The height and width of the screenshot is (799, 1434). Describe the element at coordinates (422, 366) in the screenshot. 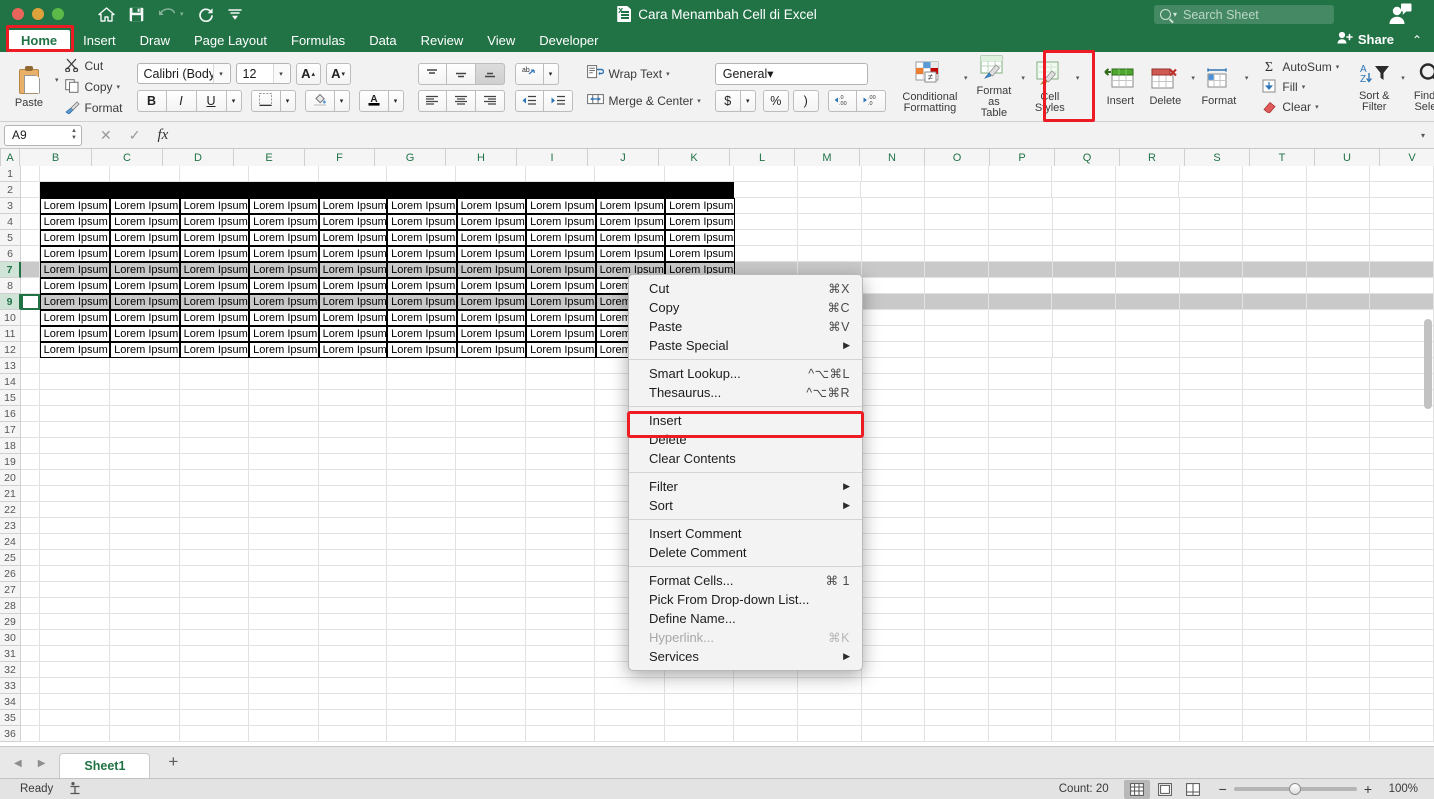

I see `cell-G13` at that location.